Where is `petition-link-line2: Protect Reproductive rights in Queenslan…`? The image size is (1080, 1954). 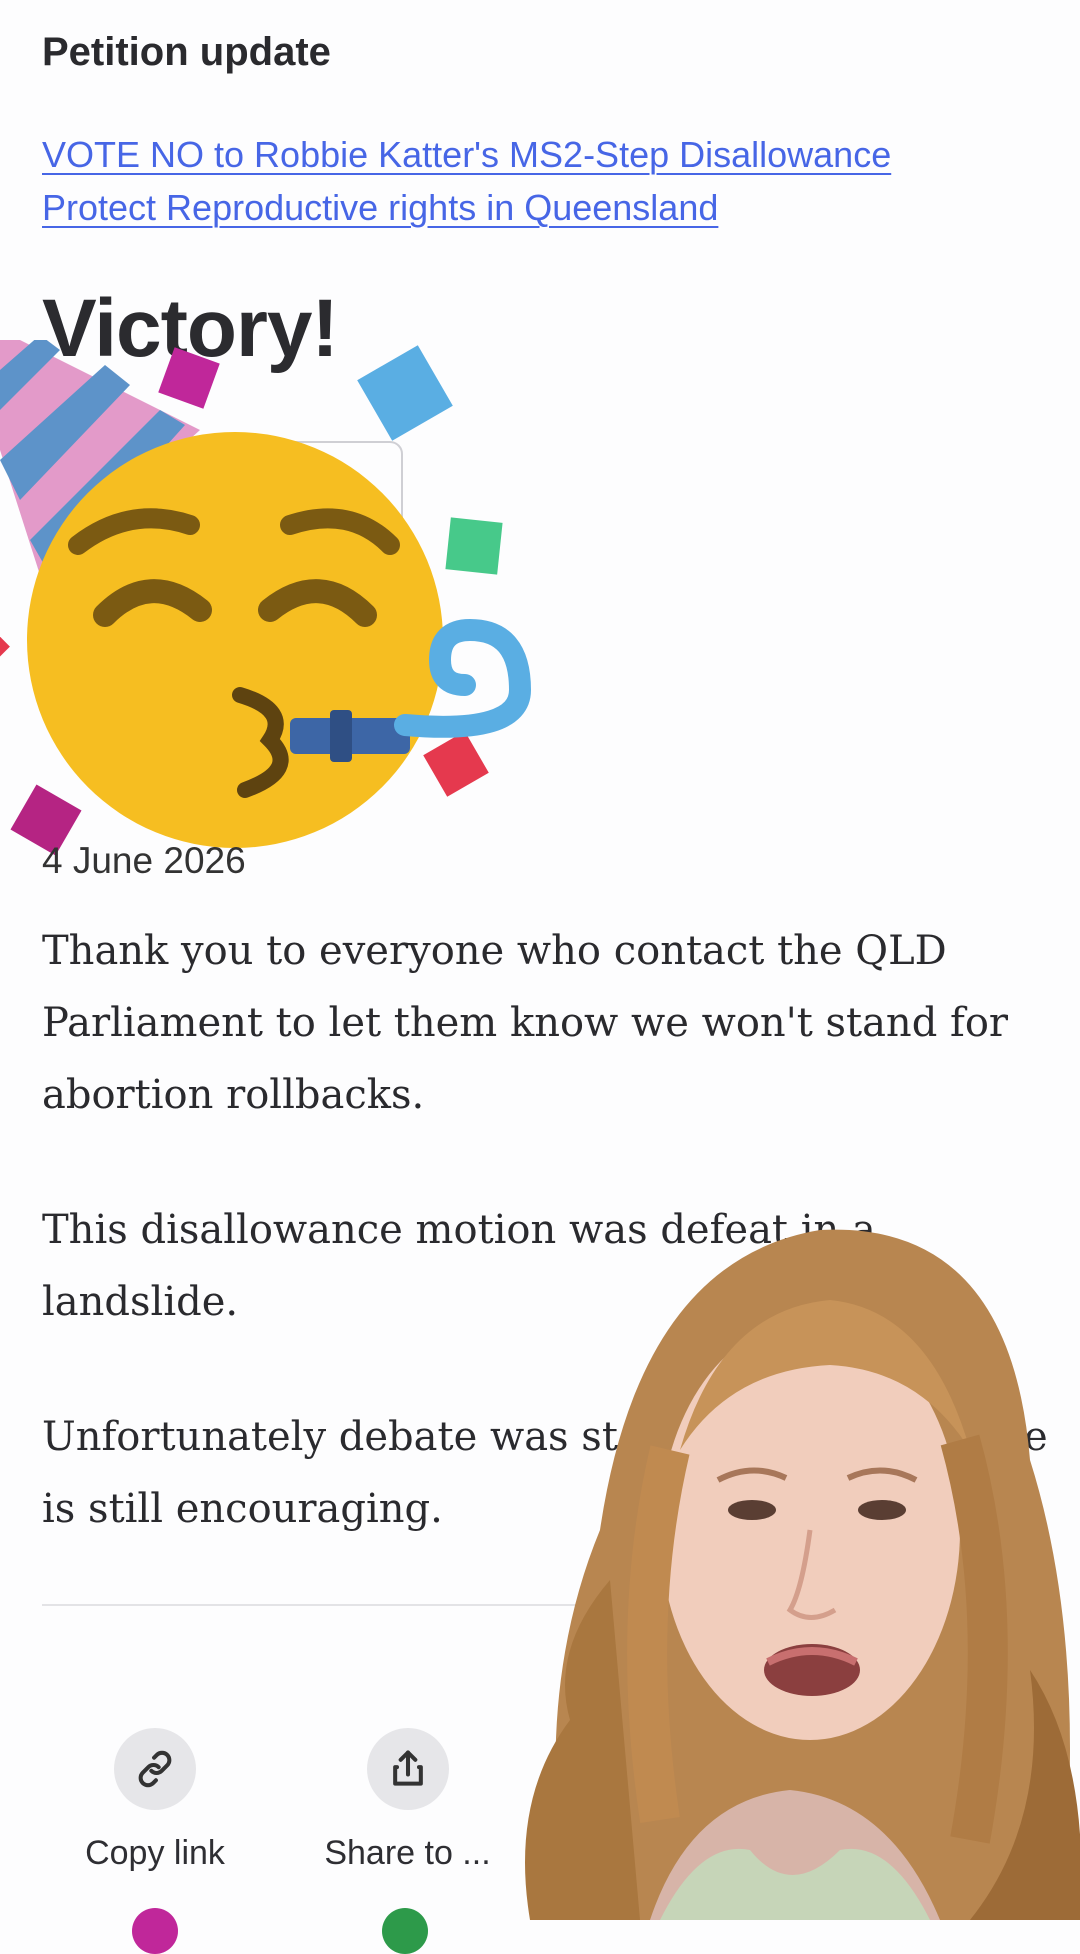 petition-link-line2: Protect Reproductive rights in Queenslan… is located at coordinates (522, 207).